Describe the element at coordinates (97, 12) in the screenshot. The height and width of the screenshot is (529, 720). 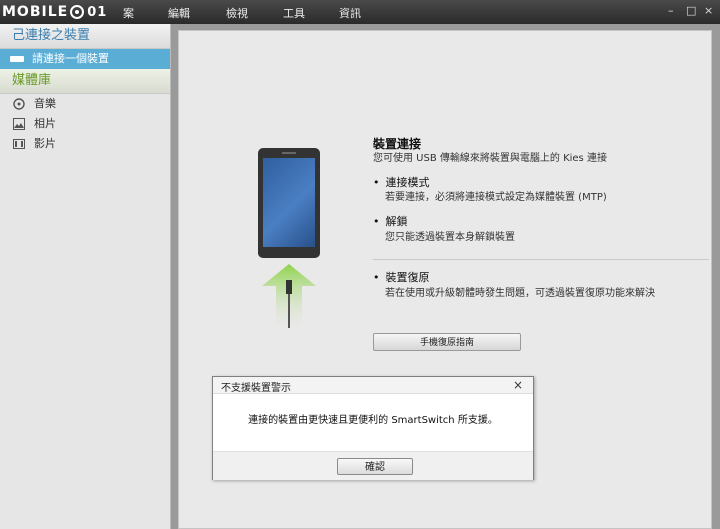
I see `logo-suffix: 01` at that location.